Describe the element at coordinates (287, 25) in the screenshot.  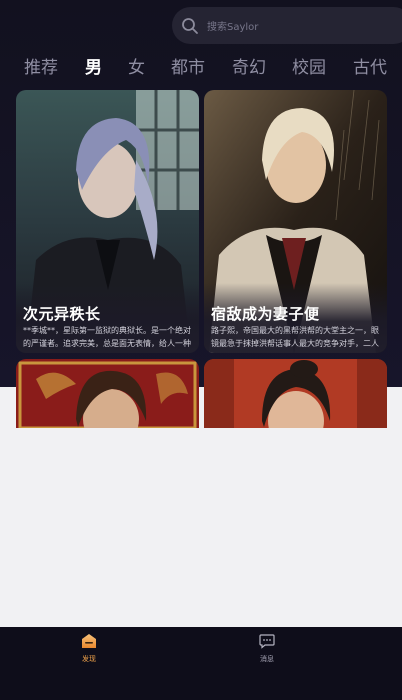
I see `search-bar: 搜索Saylor` at that location.